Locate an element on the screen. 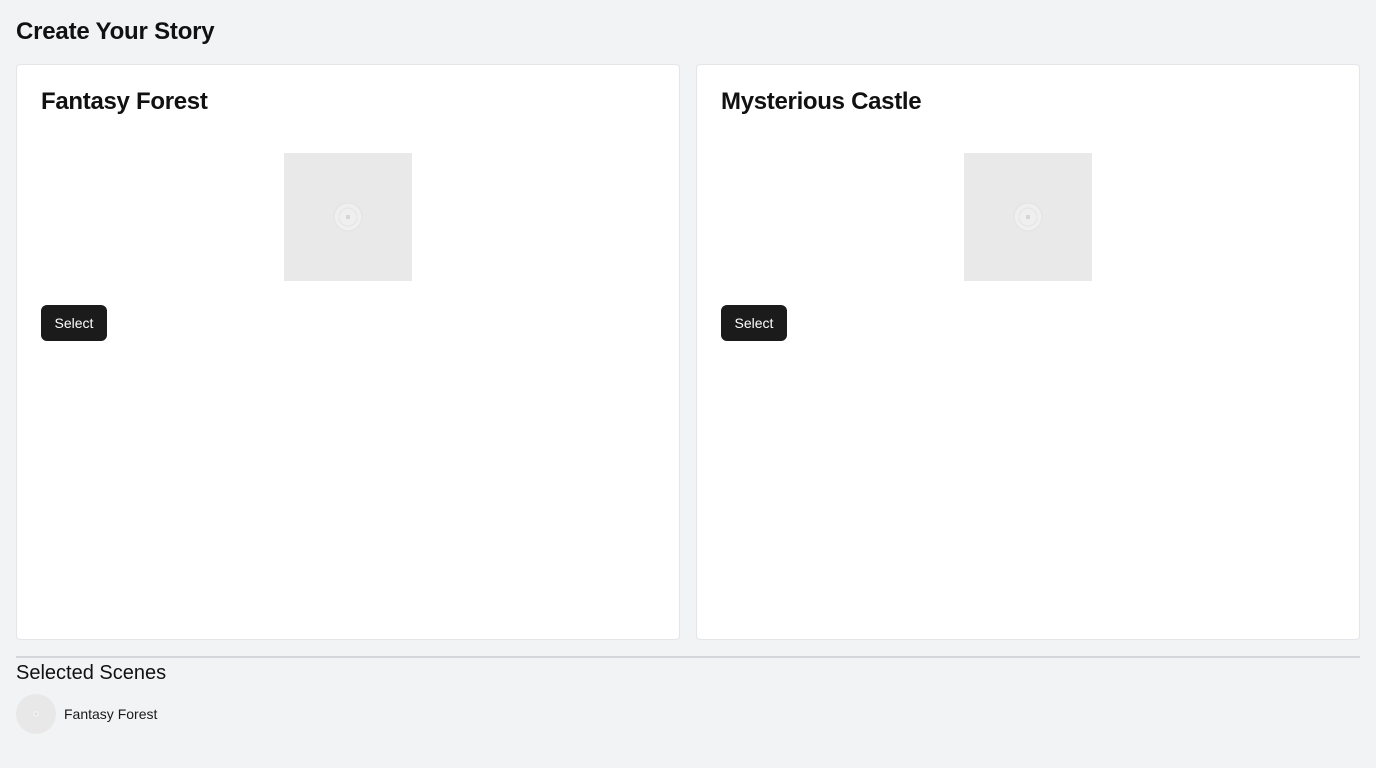  scene-thumbnail is located at coordinates (36, 714).